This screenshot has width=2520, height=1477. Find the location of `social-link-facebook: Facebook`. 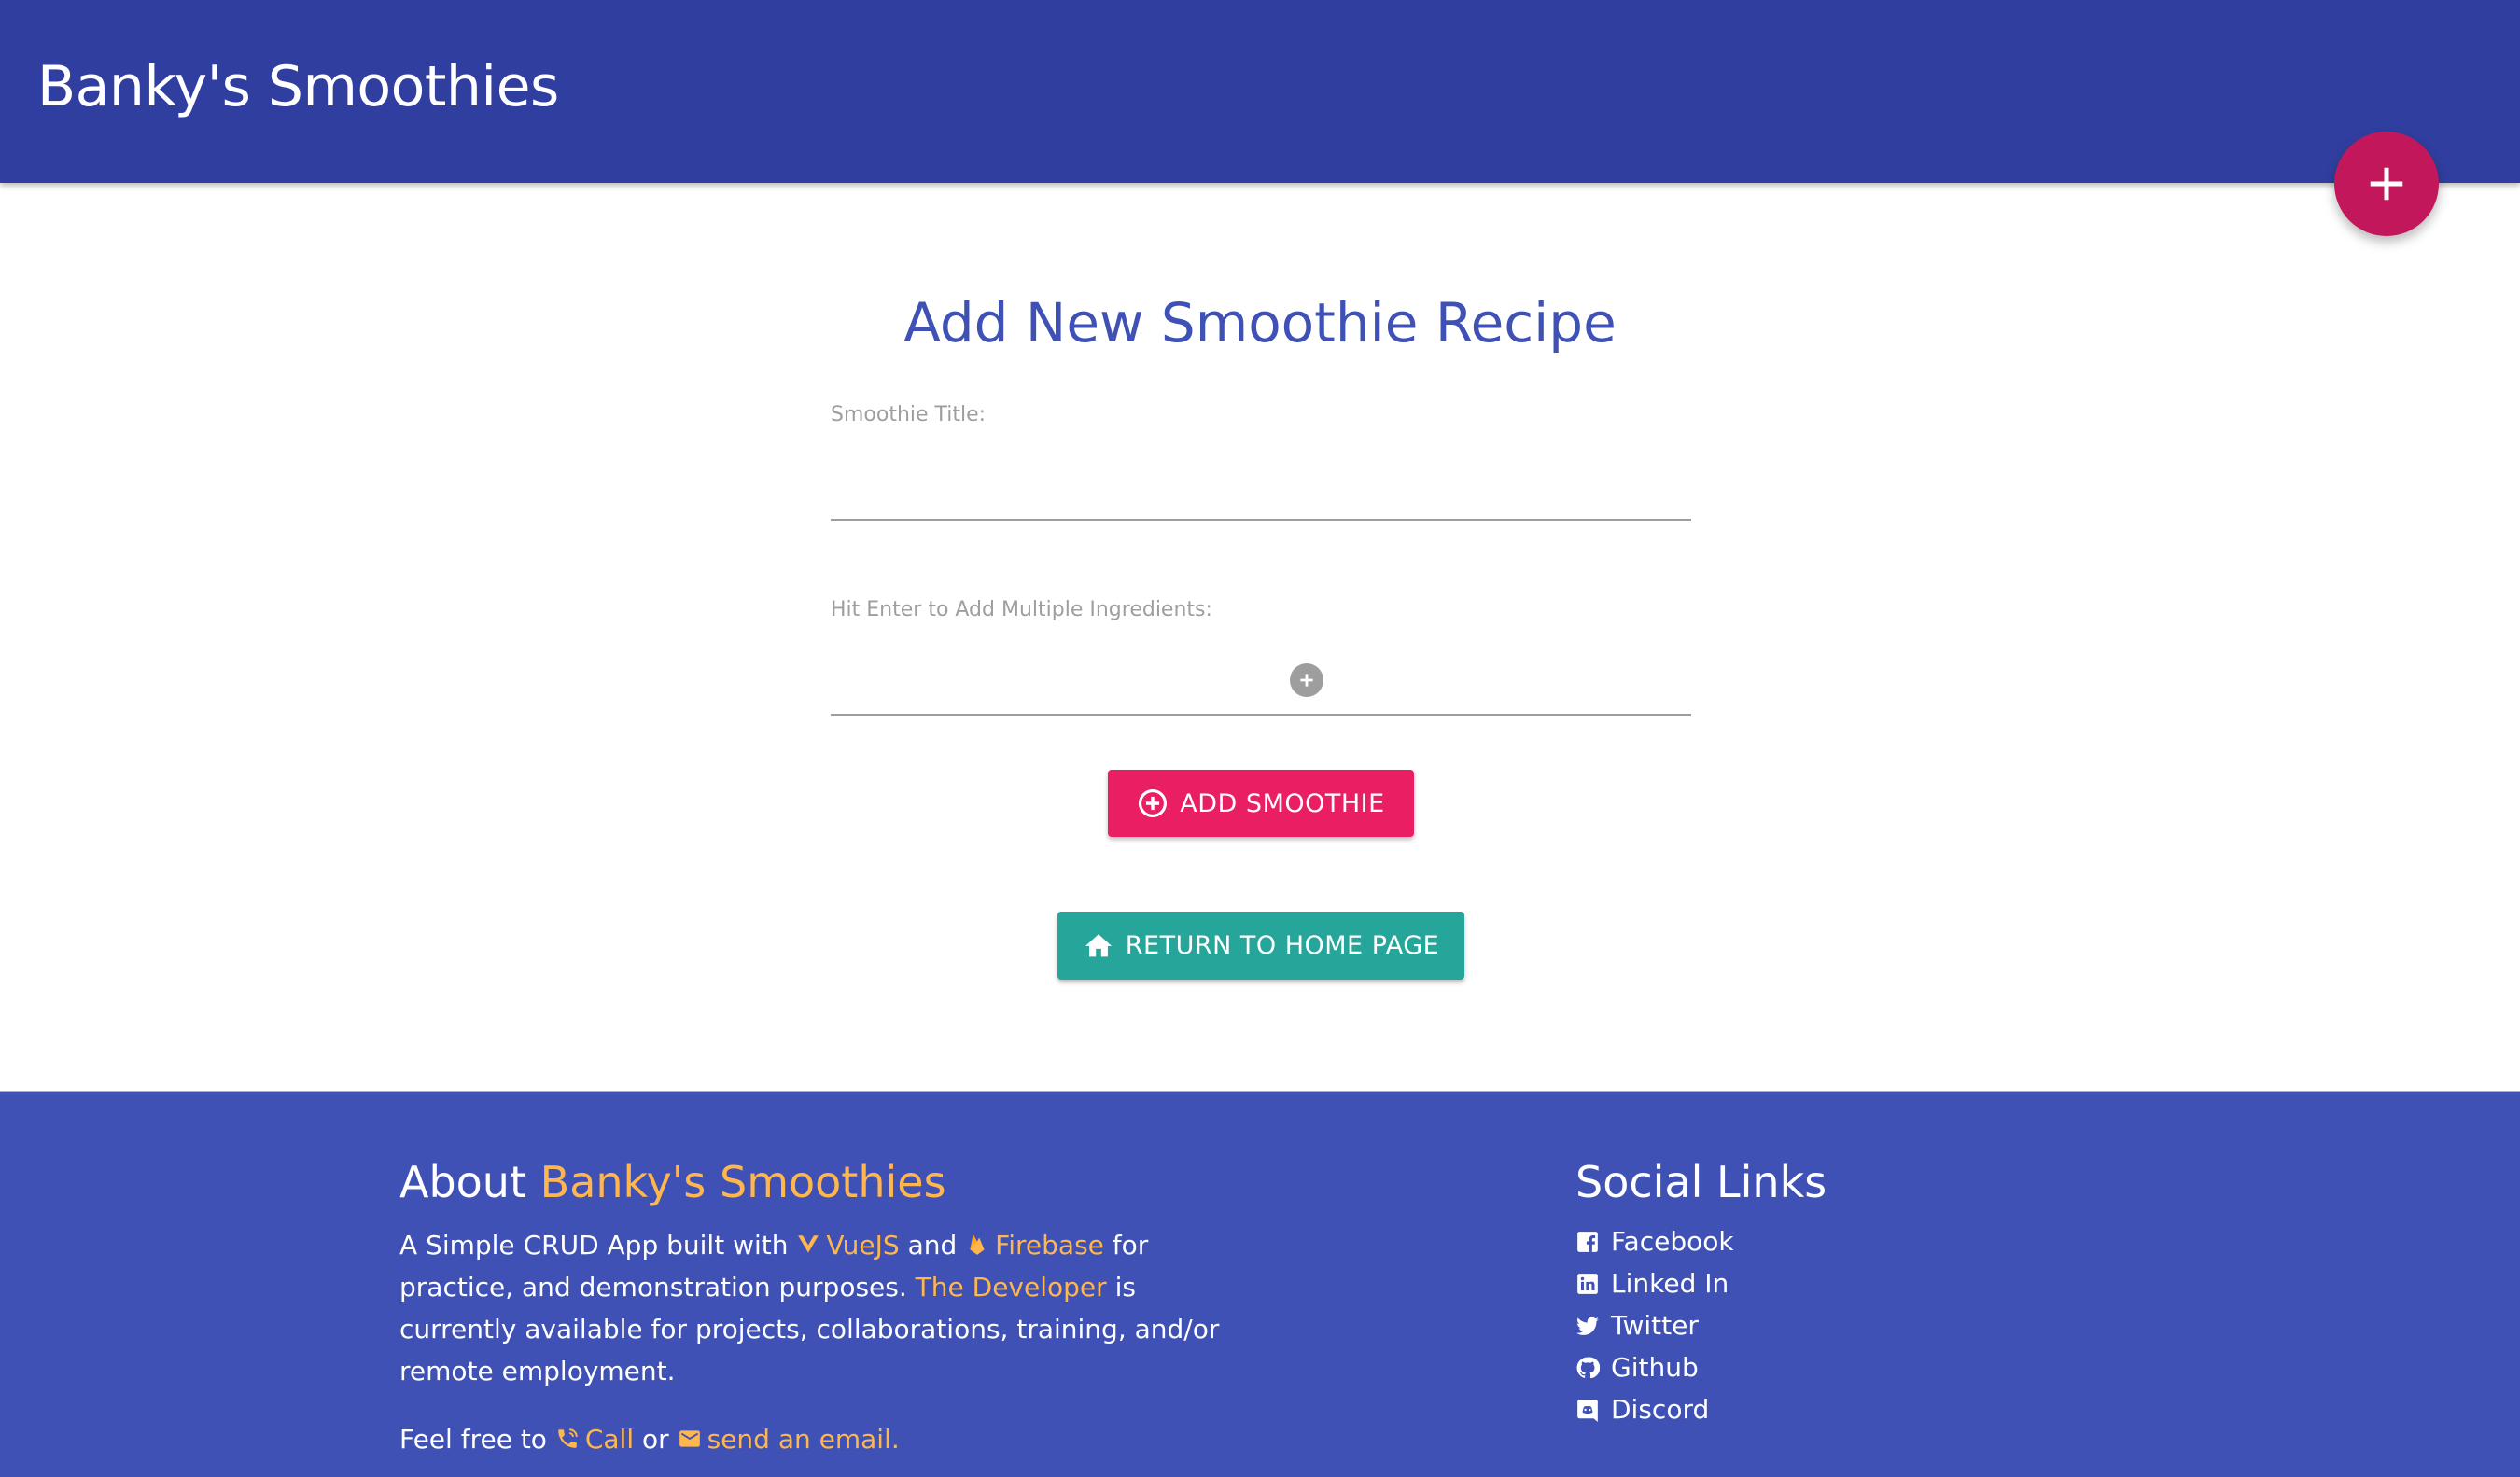

social-link-facebook: Facebook is located at coordinates (1808, 1241).